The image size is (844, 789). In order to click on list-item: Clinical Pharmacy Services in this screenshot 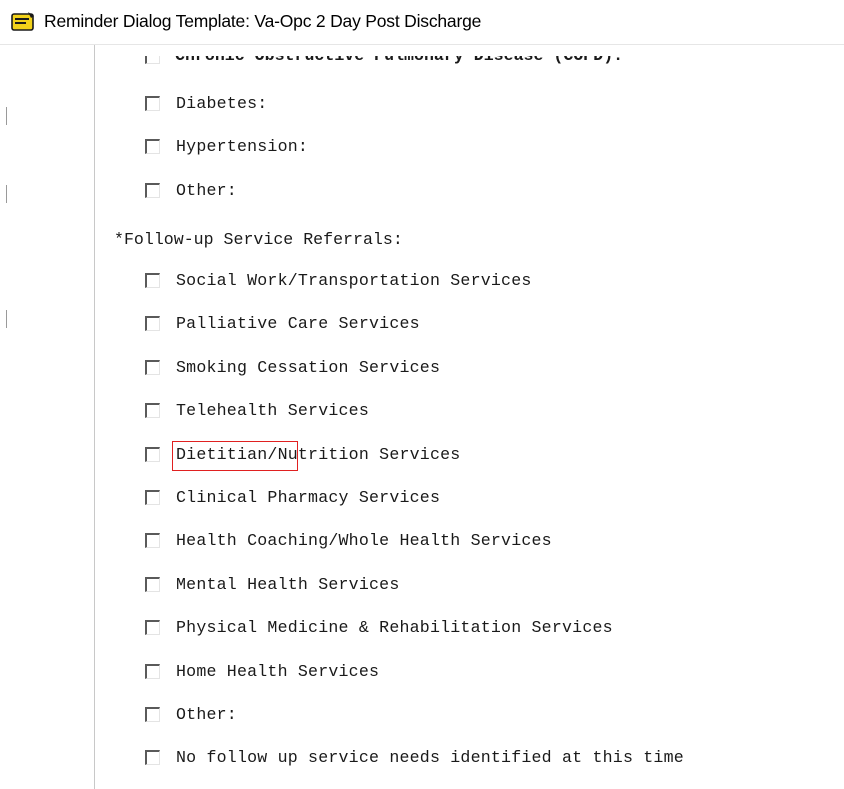, I will do `click(422, 500)`.